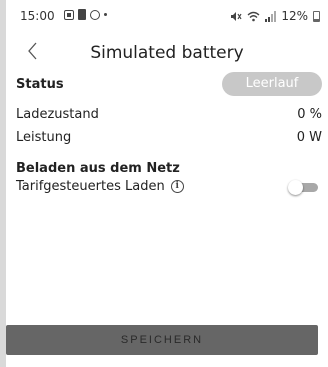 Image resolution: width=328 pixels, height=367 pixels. Describe the element at coordinates (90, 186) in the screenshot. I see `tariff-charging-label: Tarifgesteuertes Laden` at that location.